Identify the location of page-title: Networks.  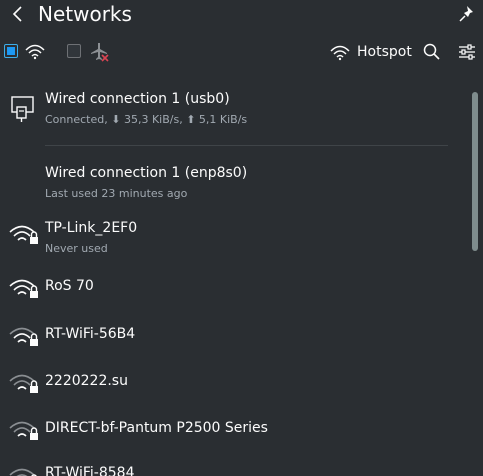
(85, 14).